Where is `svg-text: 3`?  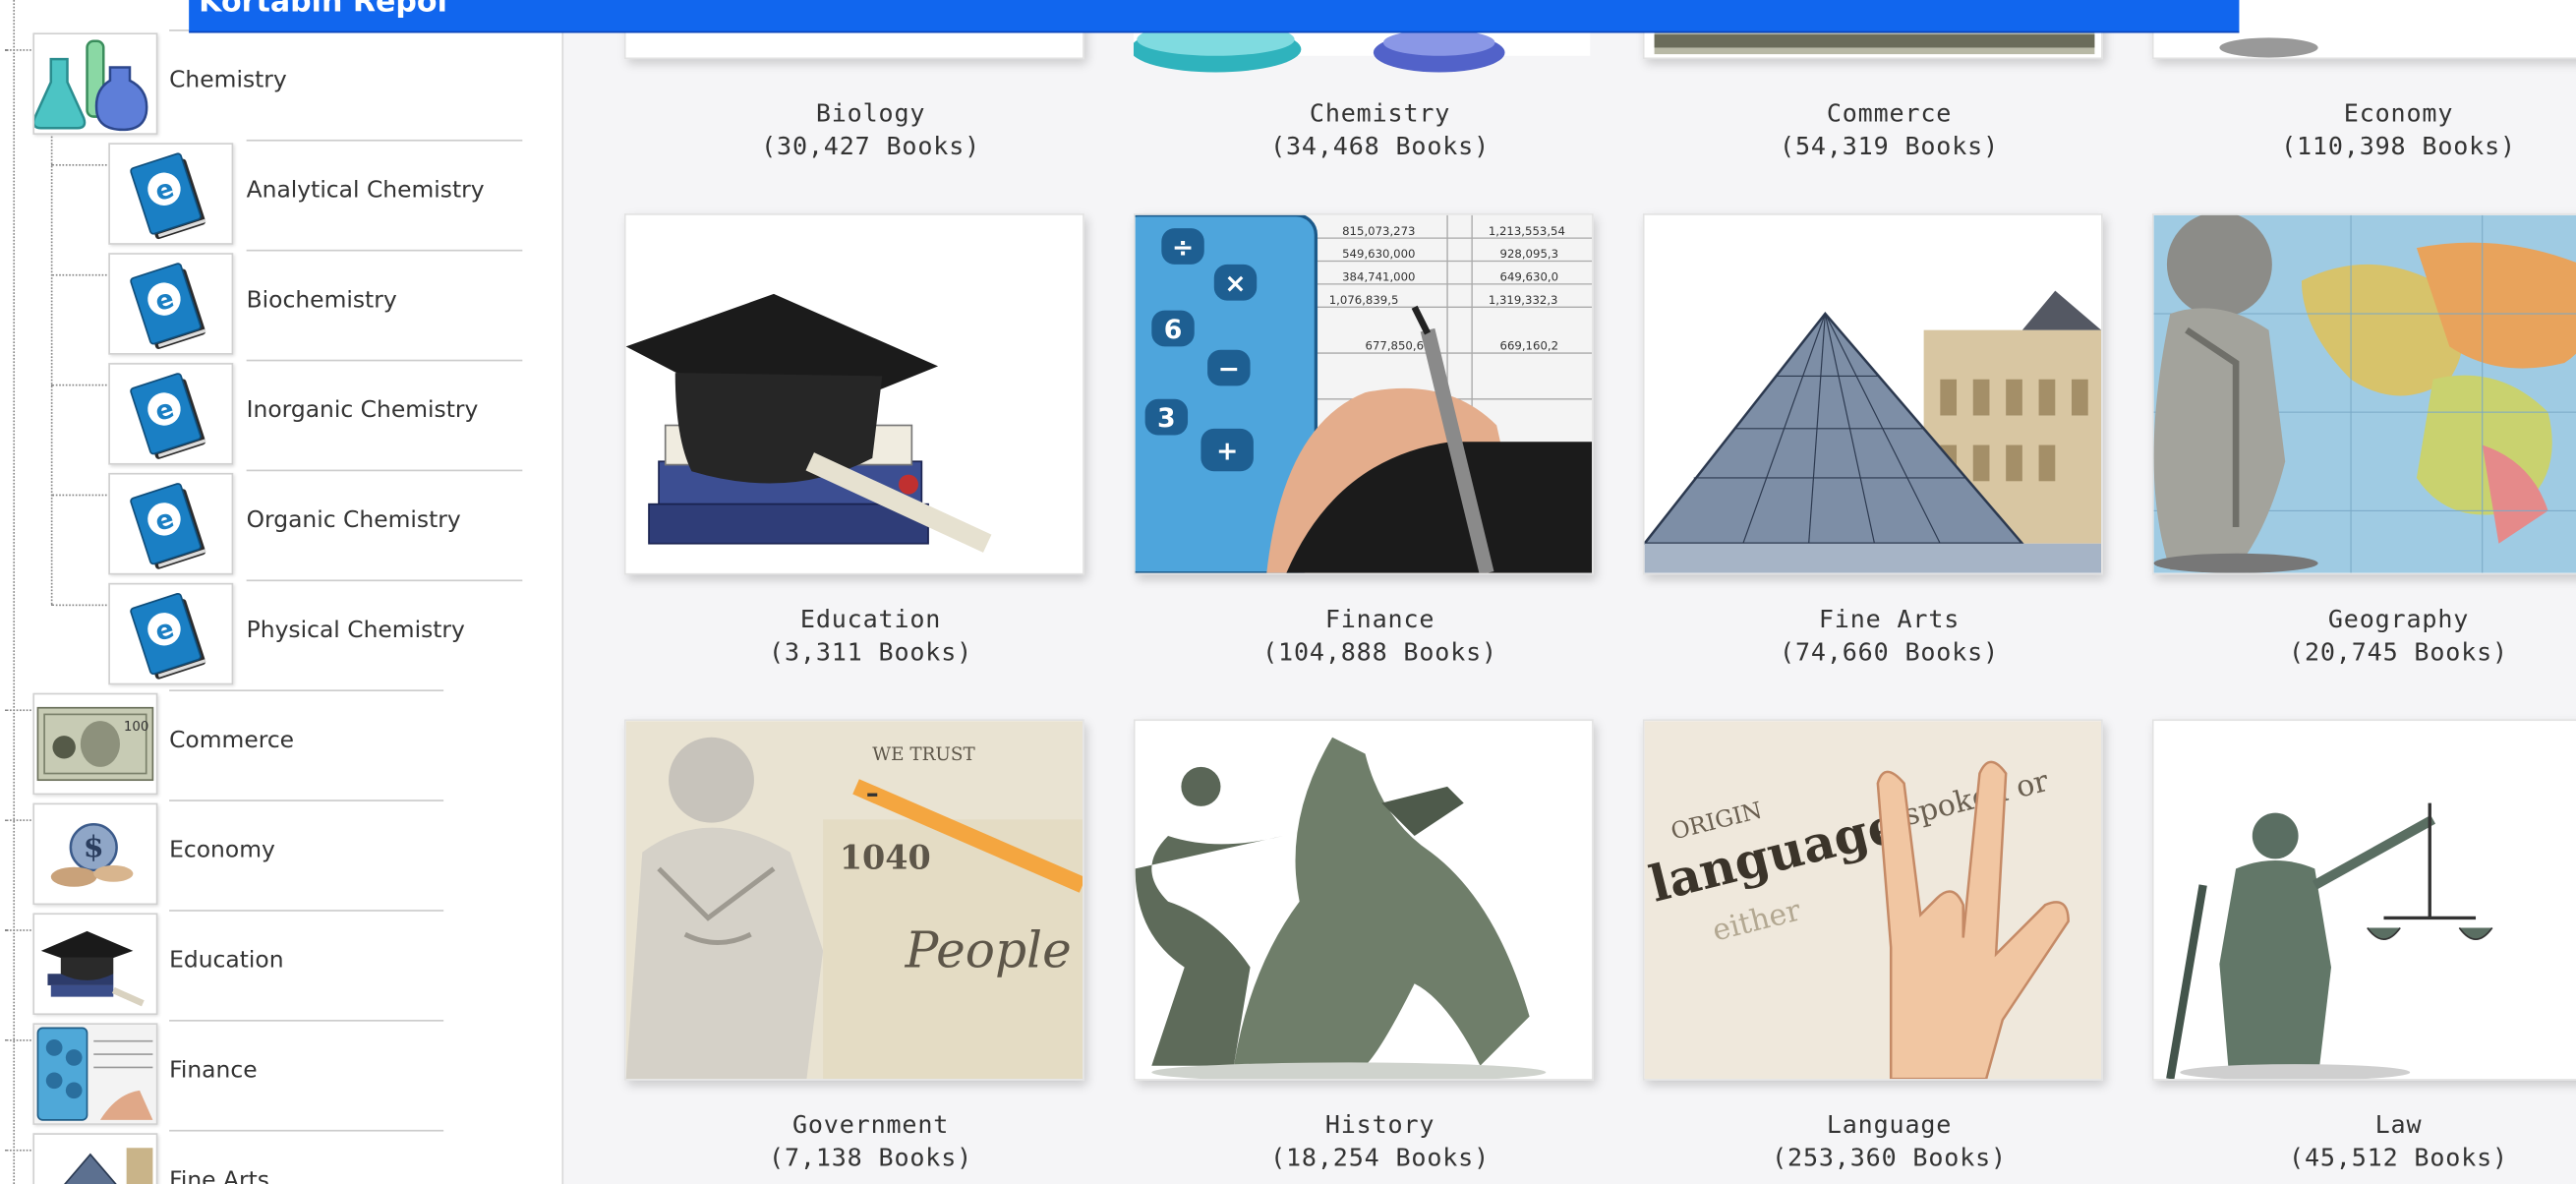
svg-text: 3 is located at coordinates (1166, 418).